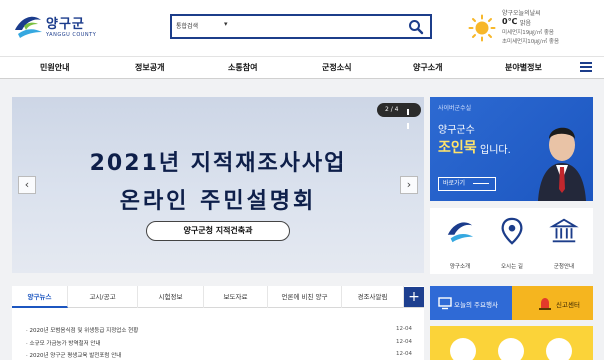 The width and height of the screenshot is (604, 360). I want to click on banner-page-counter: 2 / 4, so click(392, 109).